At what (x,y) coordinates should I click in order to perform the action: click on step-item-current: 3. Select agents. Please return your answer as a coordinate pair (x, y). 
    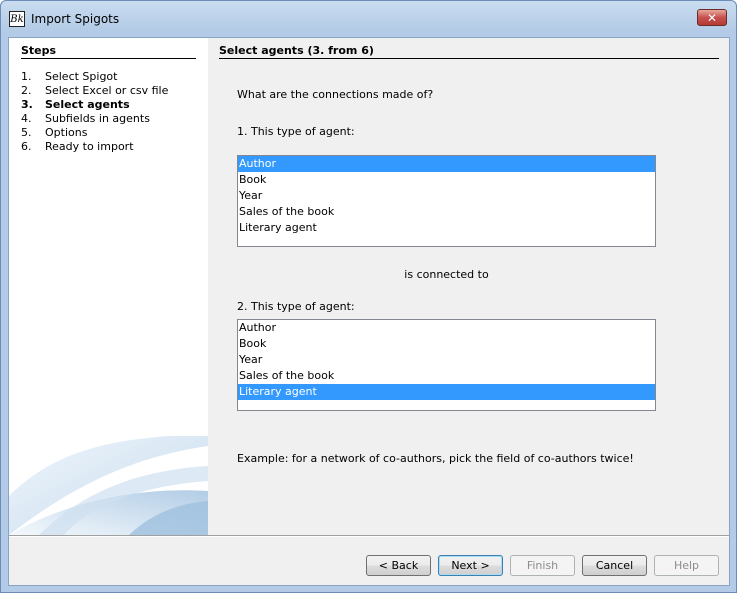
    Looking at the image, I should click on (75, 104).